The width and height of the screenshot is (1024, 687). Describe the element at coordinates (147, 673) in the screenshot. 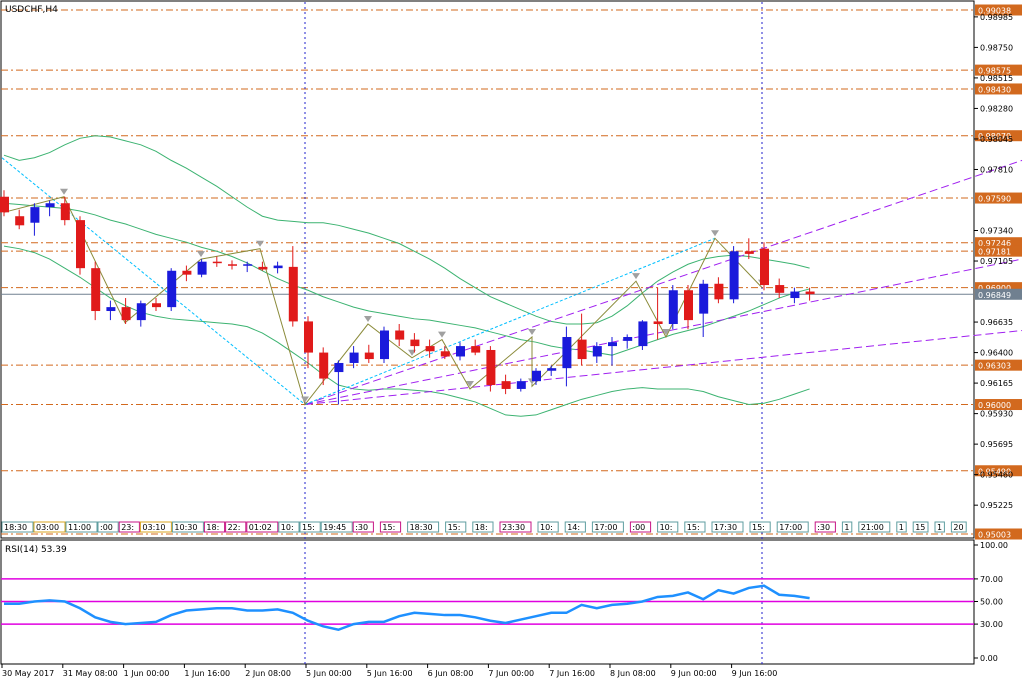

I see `time-axis-label: 1 Jun 00:00` at that location.